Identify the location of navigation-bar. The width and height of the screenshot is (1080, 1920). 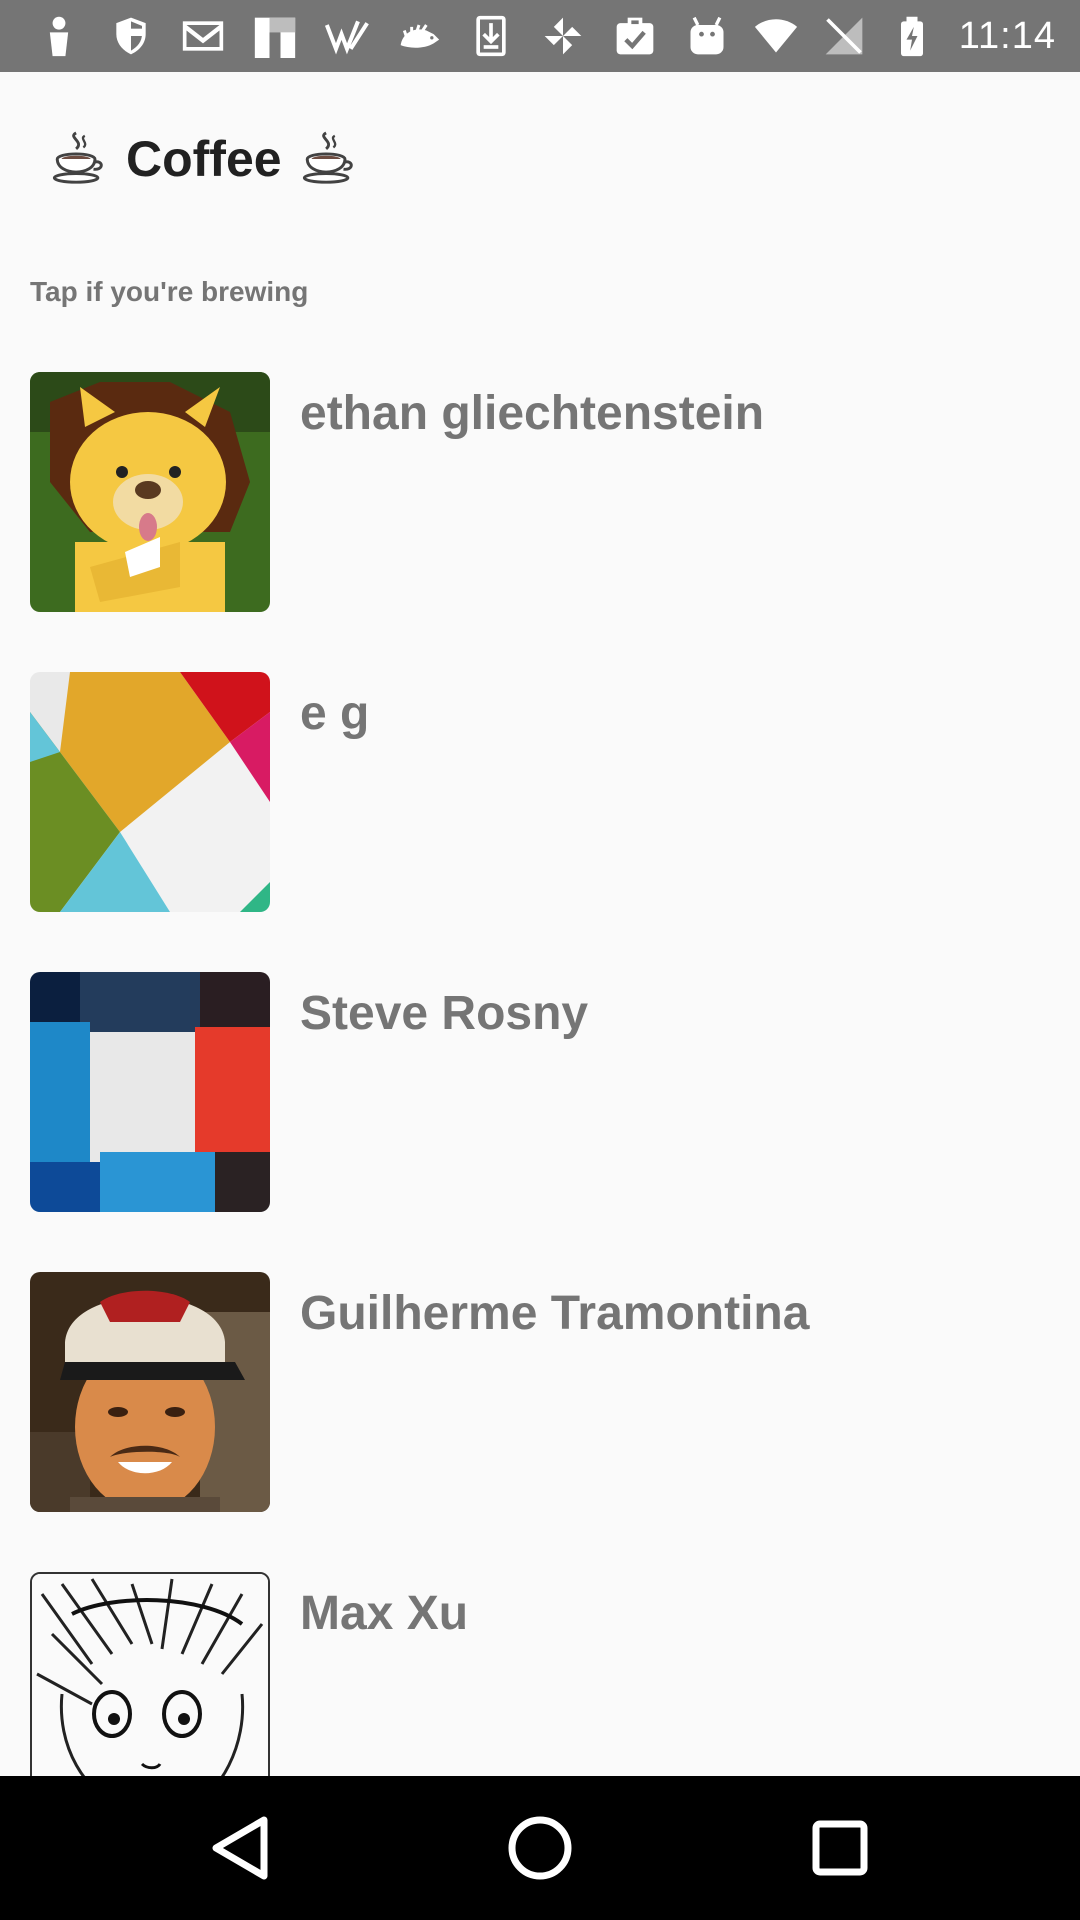
(540, 1848).